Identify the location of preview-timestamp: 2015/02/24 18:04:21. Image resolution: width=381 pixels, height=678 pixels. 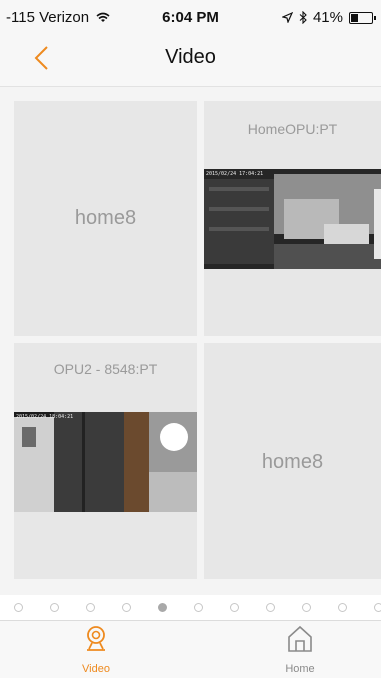
(45, 417).